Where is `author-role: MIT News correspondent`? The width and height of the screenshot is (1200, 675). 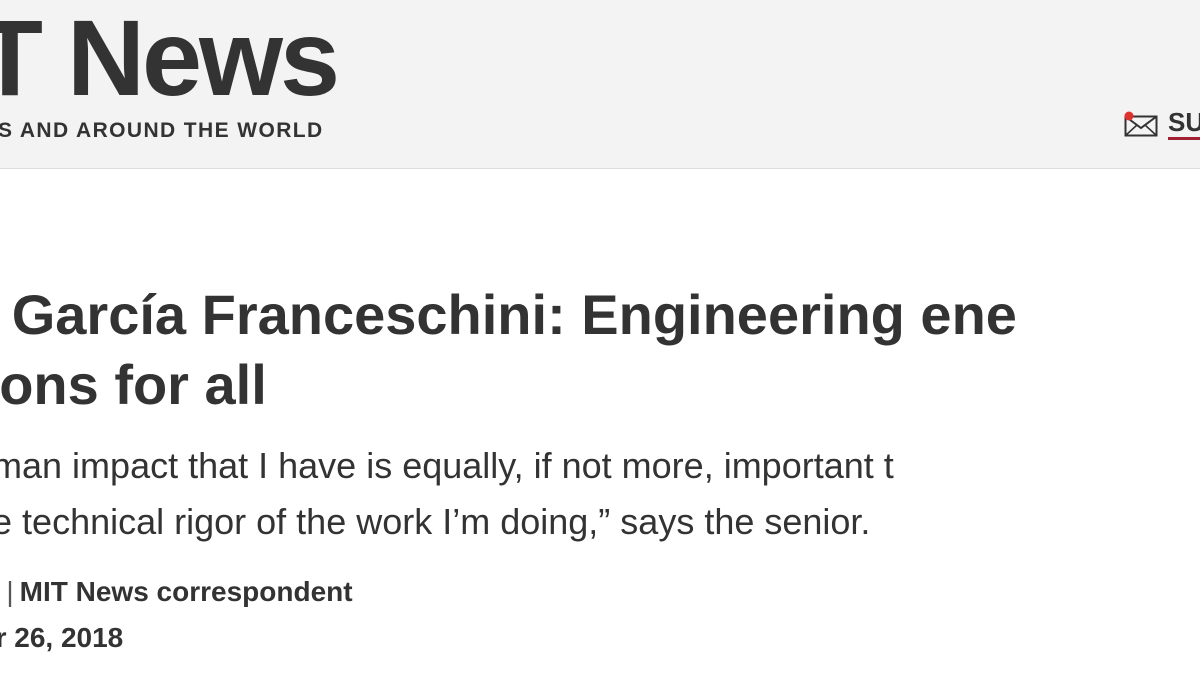 author-role: MIT News correspondent is located at coordinates (186, 591).